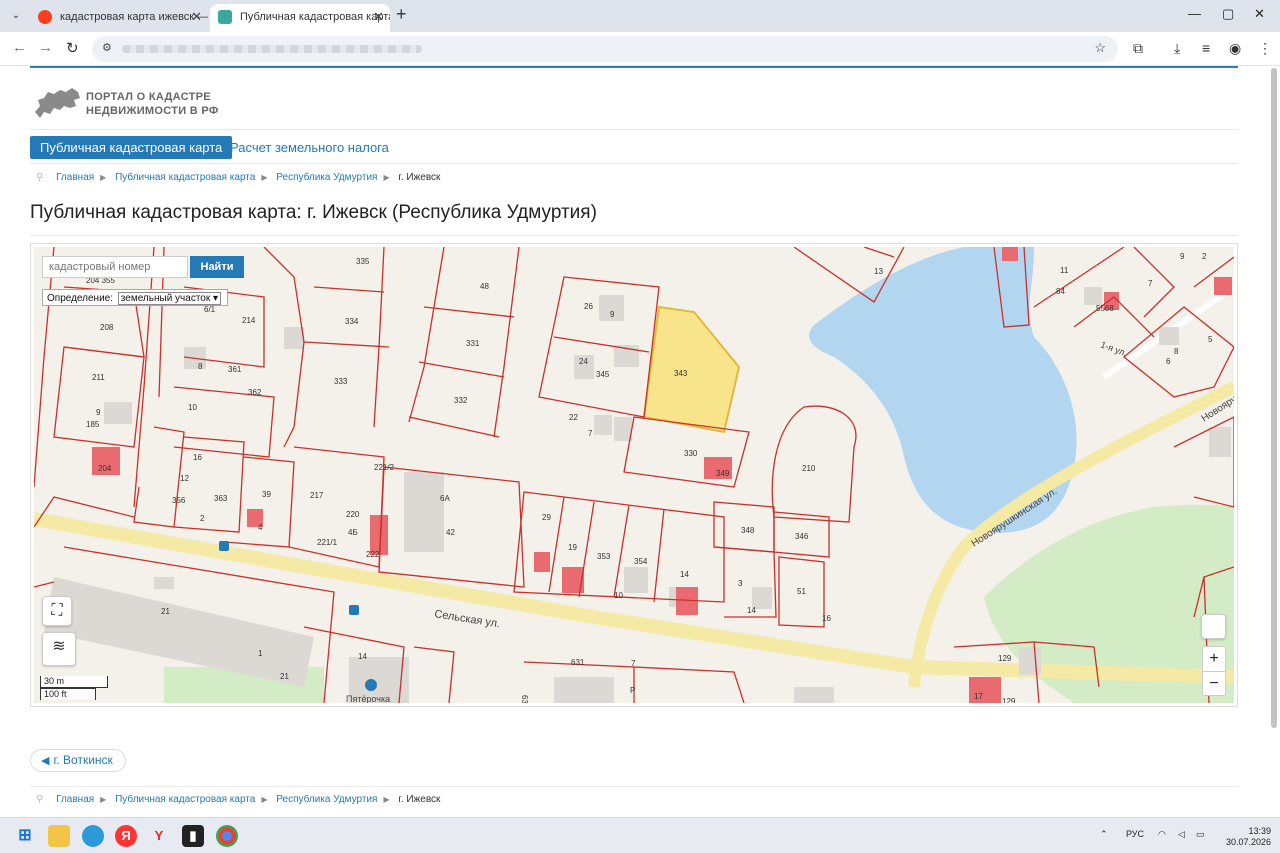  What do you see at coordinates (148, 97) in the screenshot?
I see `logo-line: ПОРТАЛ О КАДАСТРЕ` at bounding box center [148, 97].